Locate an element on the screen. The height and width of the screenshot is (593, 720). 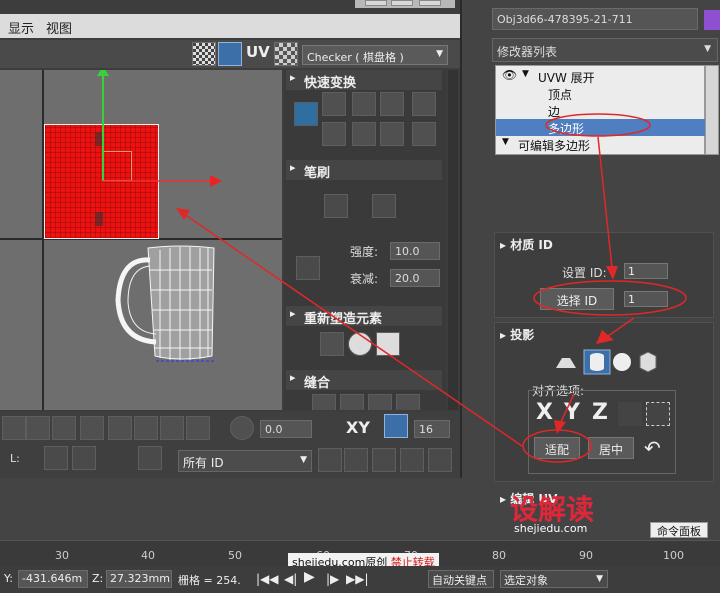
relax-brush-icon is located at coordinates (384, 206).